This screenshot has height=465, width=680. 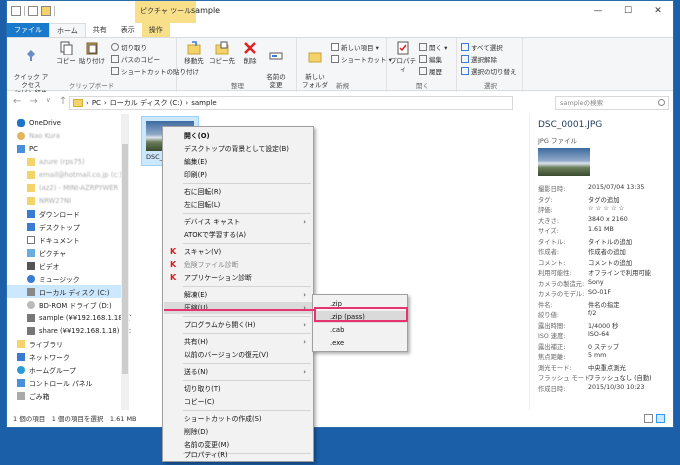 What do you see at coordinates (66, 53) in the screenshot?
I see `copy-button: コピー` at bounding box center [66, 53].